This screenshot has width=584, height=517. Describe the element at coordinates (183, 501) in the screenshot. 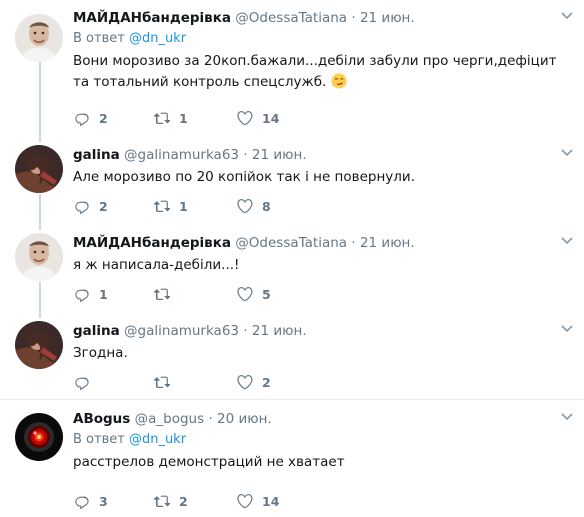

I see `retweet-count: 2` at that location.